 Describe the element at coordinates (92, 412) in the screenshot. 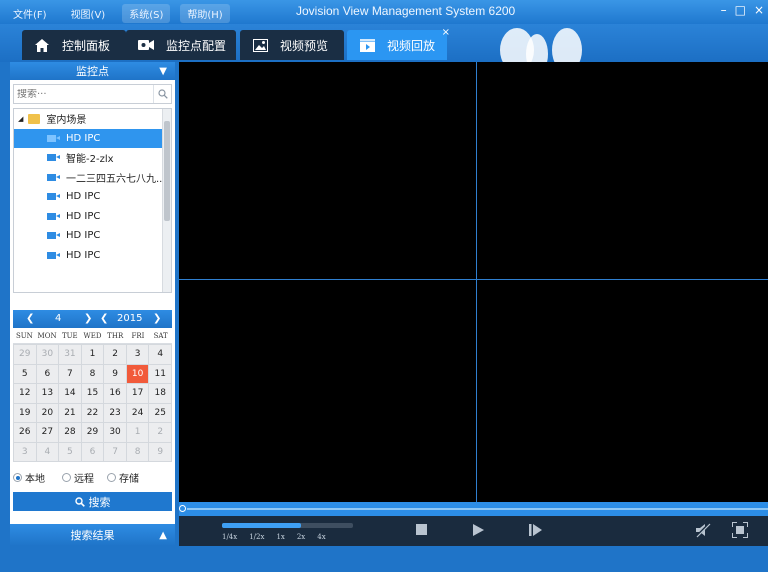

I see `calendar-day: 22` at that location.